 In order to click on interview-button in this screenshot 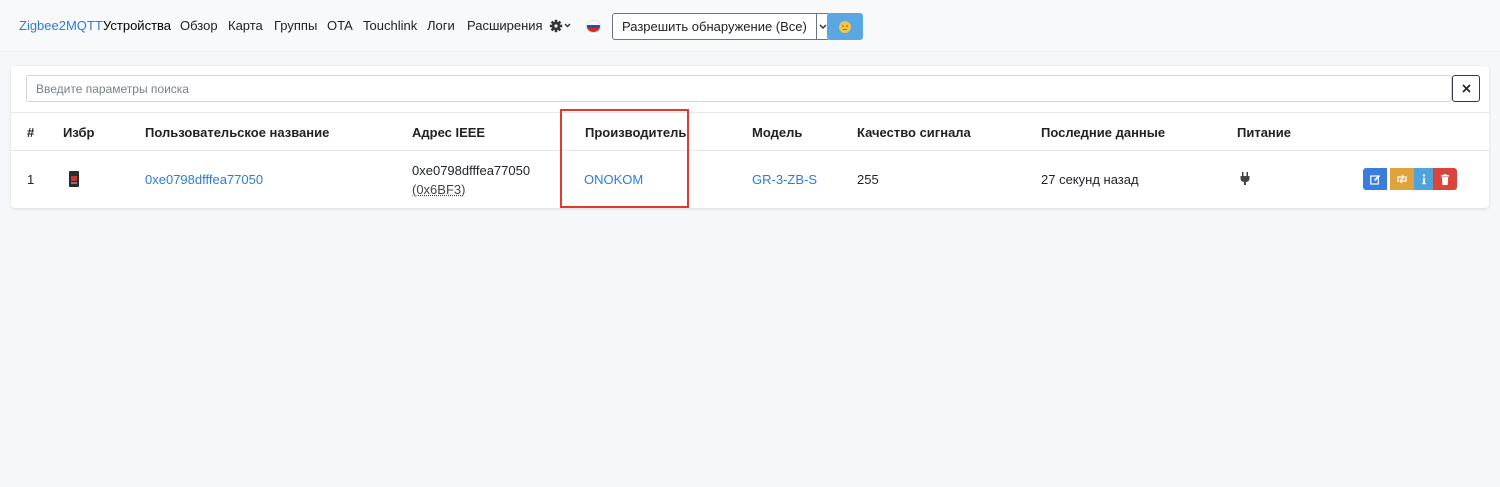, I will do `click(1423, 179)`.